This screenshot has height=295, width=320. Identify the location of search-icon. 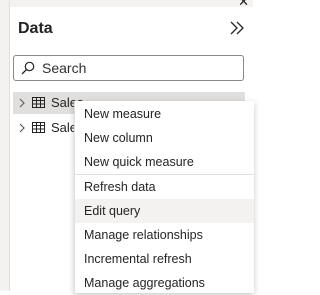
(28, 68).